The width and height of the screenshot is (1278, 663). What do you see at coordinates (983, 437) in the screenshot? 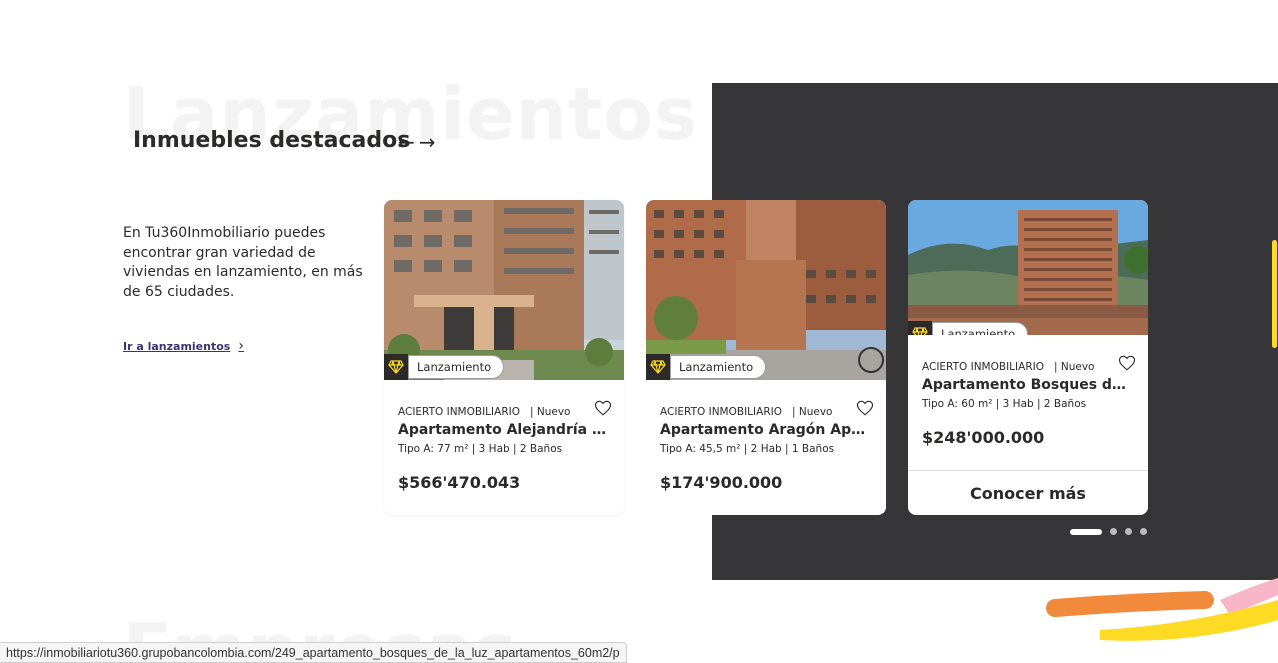
I see `property-price: $248'000.000` at bounding box center [983, 437].